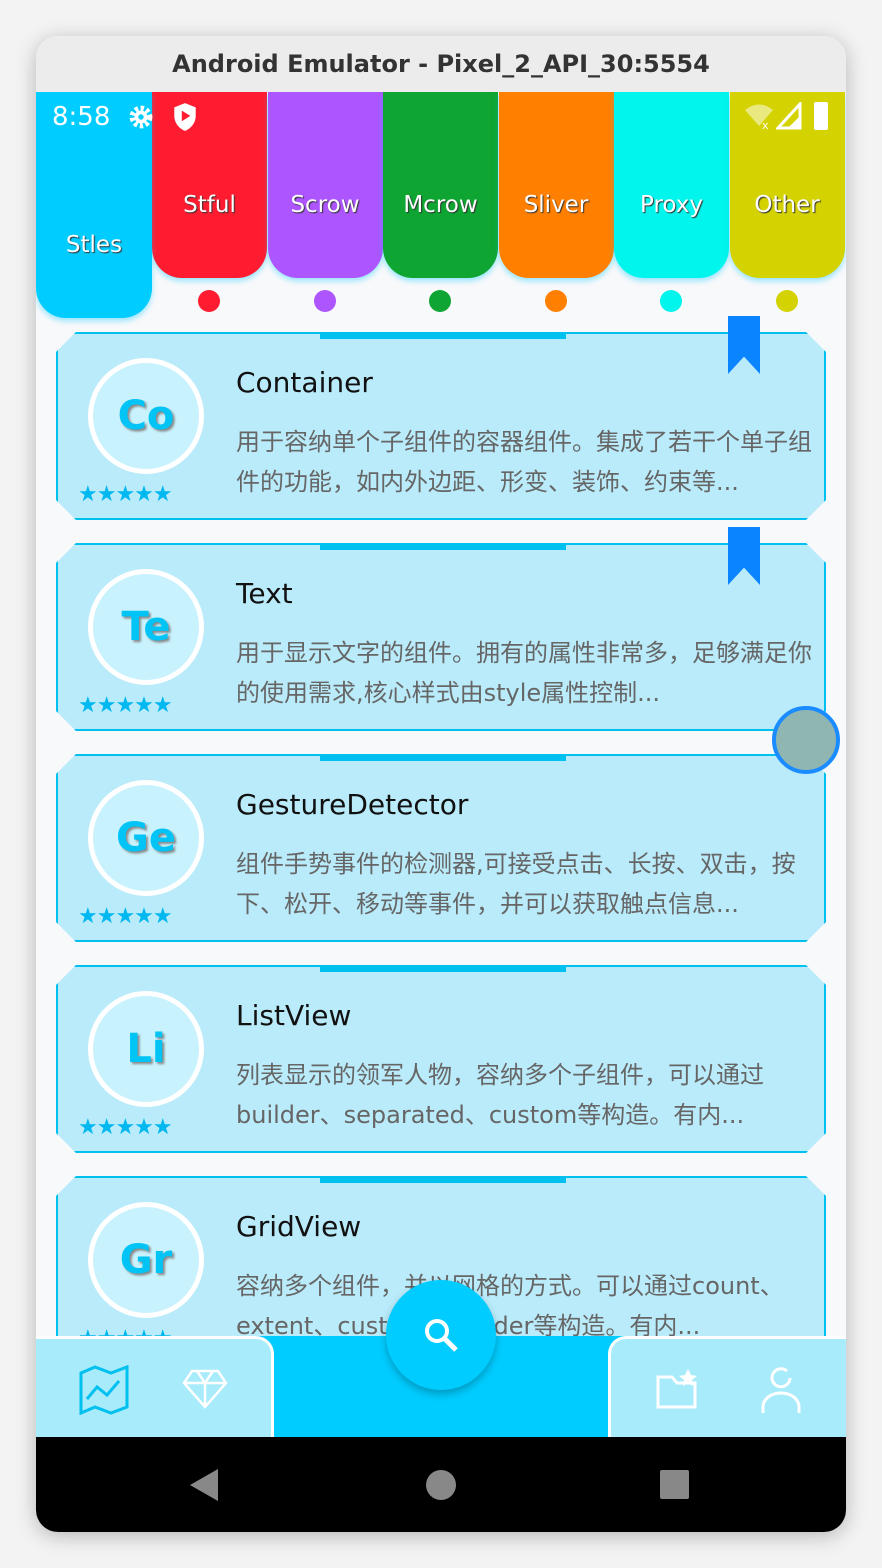  What do you see at coordinates (556, 205) in the screenshot?
I see `tab-label: Sliver` at bounding box center [556, 205].